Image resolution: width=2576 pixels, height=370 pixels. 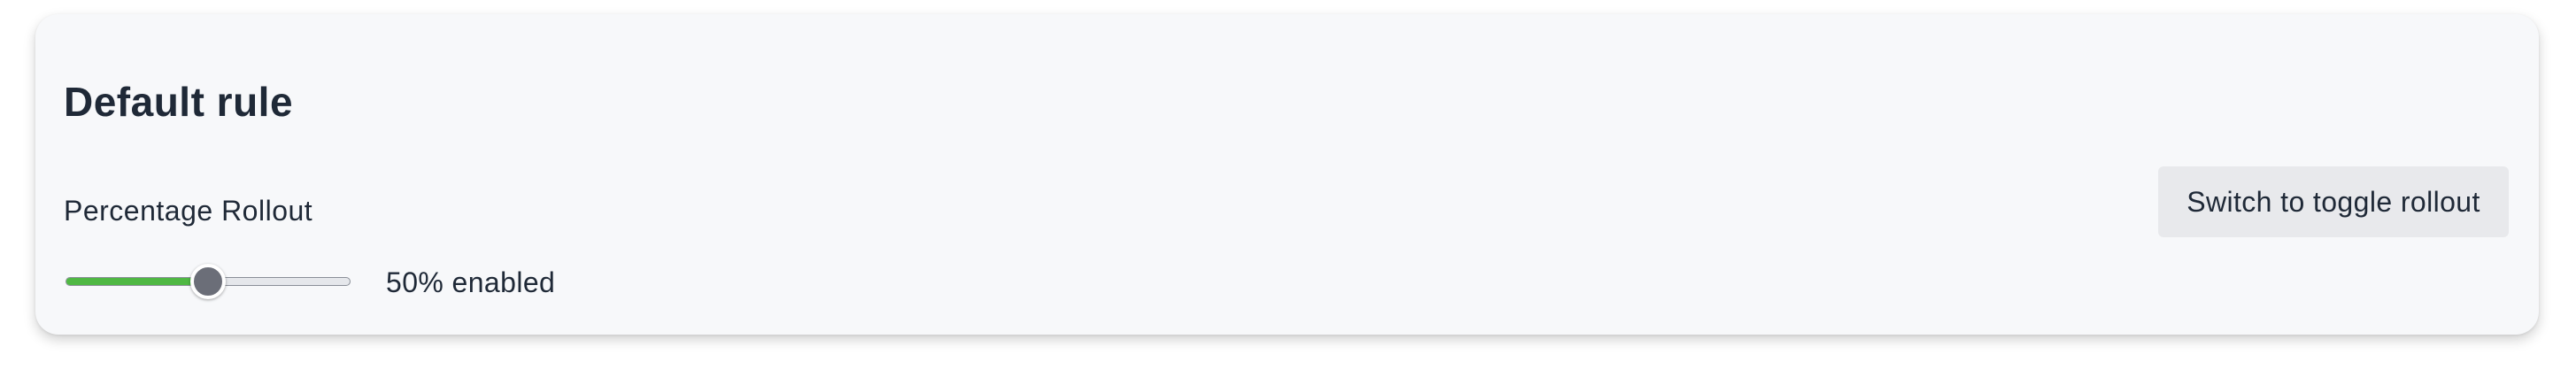 I want to click on rollout-value-text: 50% enabled, so click(x=471, y=282).